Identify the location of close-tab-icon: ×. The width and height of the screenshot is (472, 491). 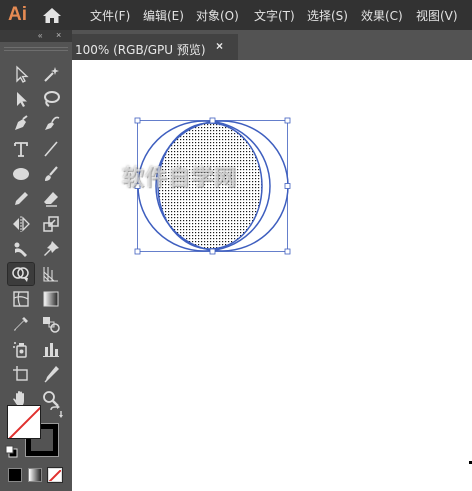
(219, 46).